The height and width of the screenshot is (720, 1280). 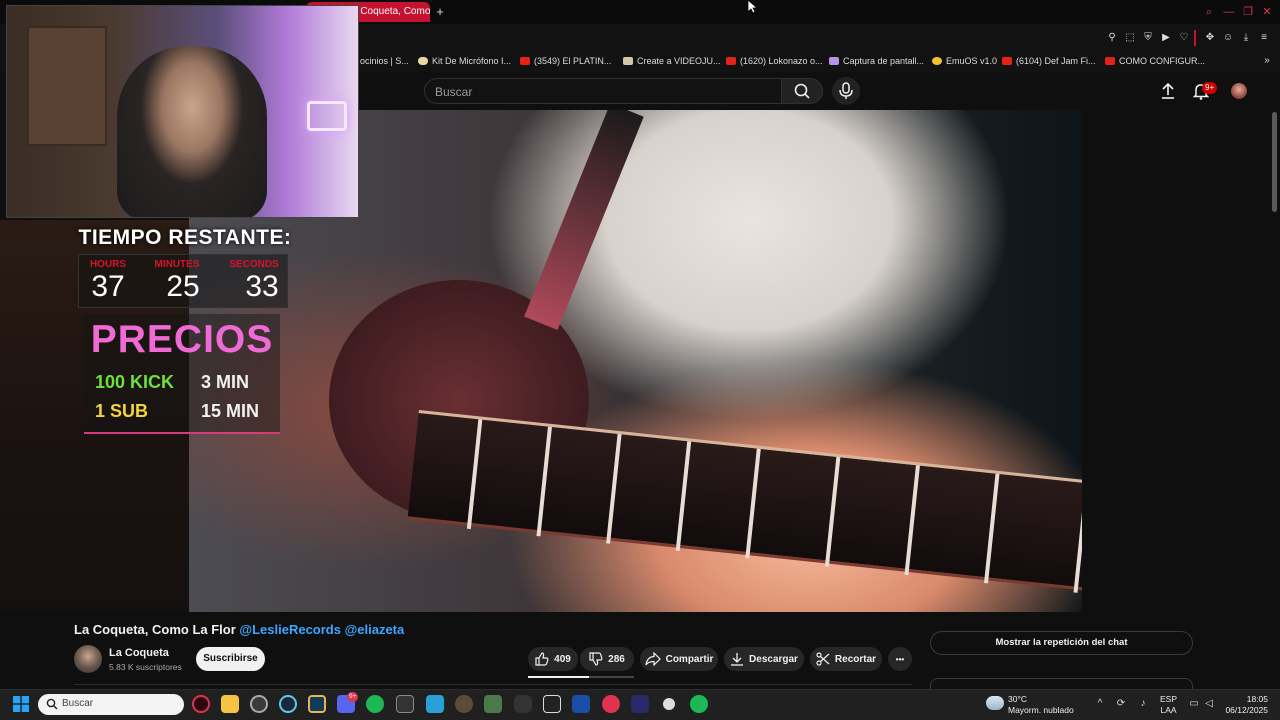 I want to click on subscribe-button: Suscribirse, so click(x=230, y=659).